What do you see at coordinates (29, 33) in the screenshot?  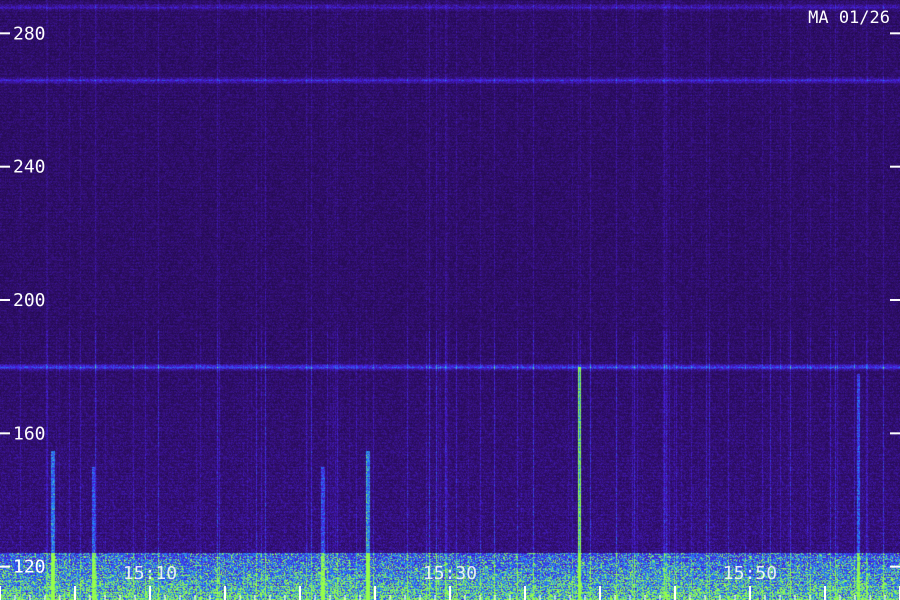 I see `y-tick-label: 280` at bounding box center [29, 33].